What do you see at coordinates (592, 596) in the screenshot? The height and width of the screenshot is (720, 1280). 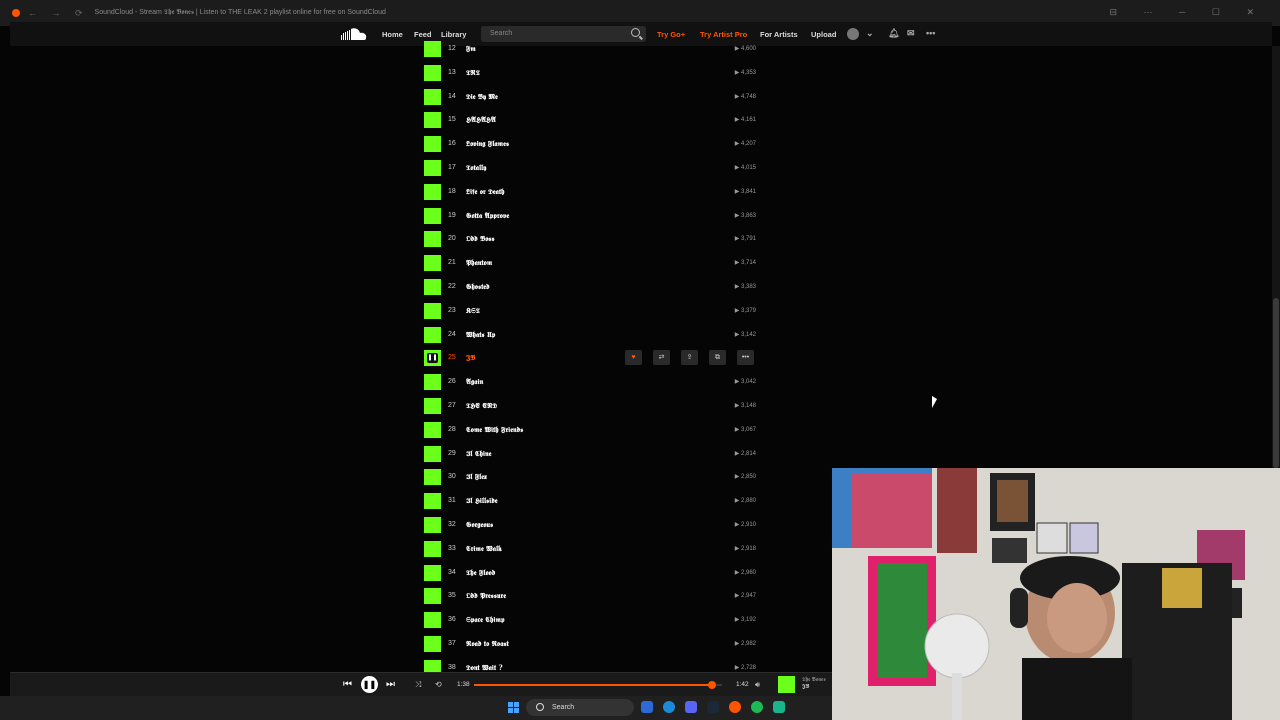 I see `track-row: 35 𝕺𝖉𝖉 𝕻𝖗𝖊𝖘𝖘𝖚𝖗𝖊 ▶ 2,947` at bounding box center [592, 596].